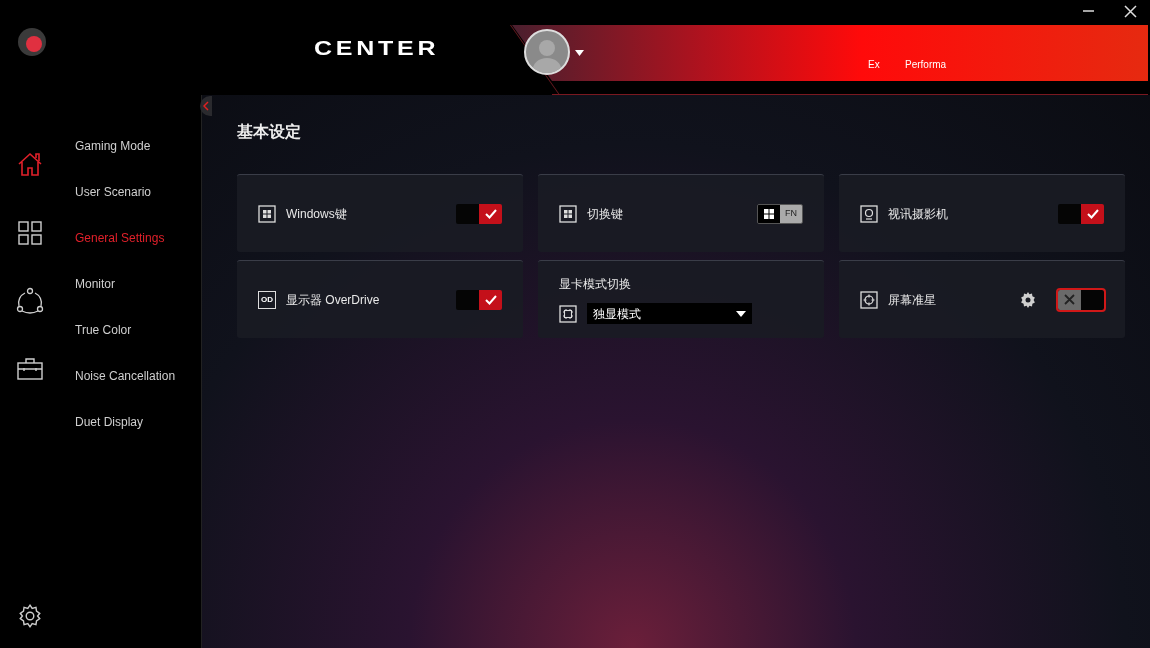  Describe the element at coordinates (103, 330) in the screenshot. I see `menu-item: True Color` at that location.